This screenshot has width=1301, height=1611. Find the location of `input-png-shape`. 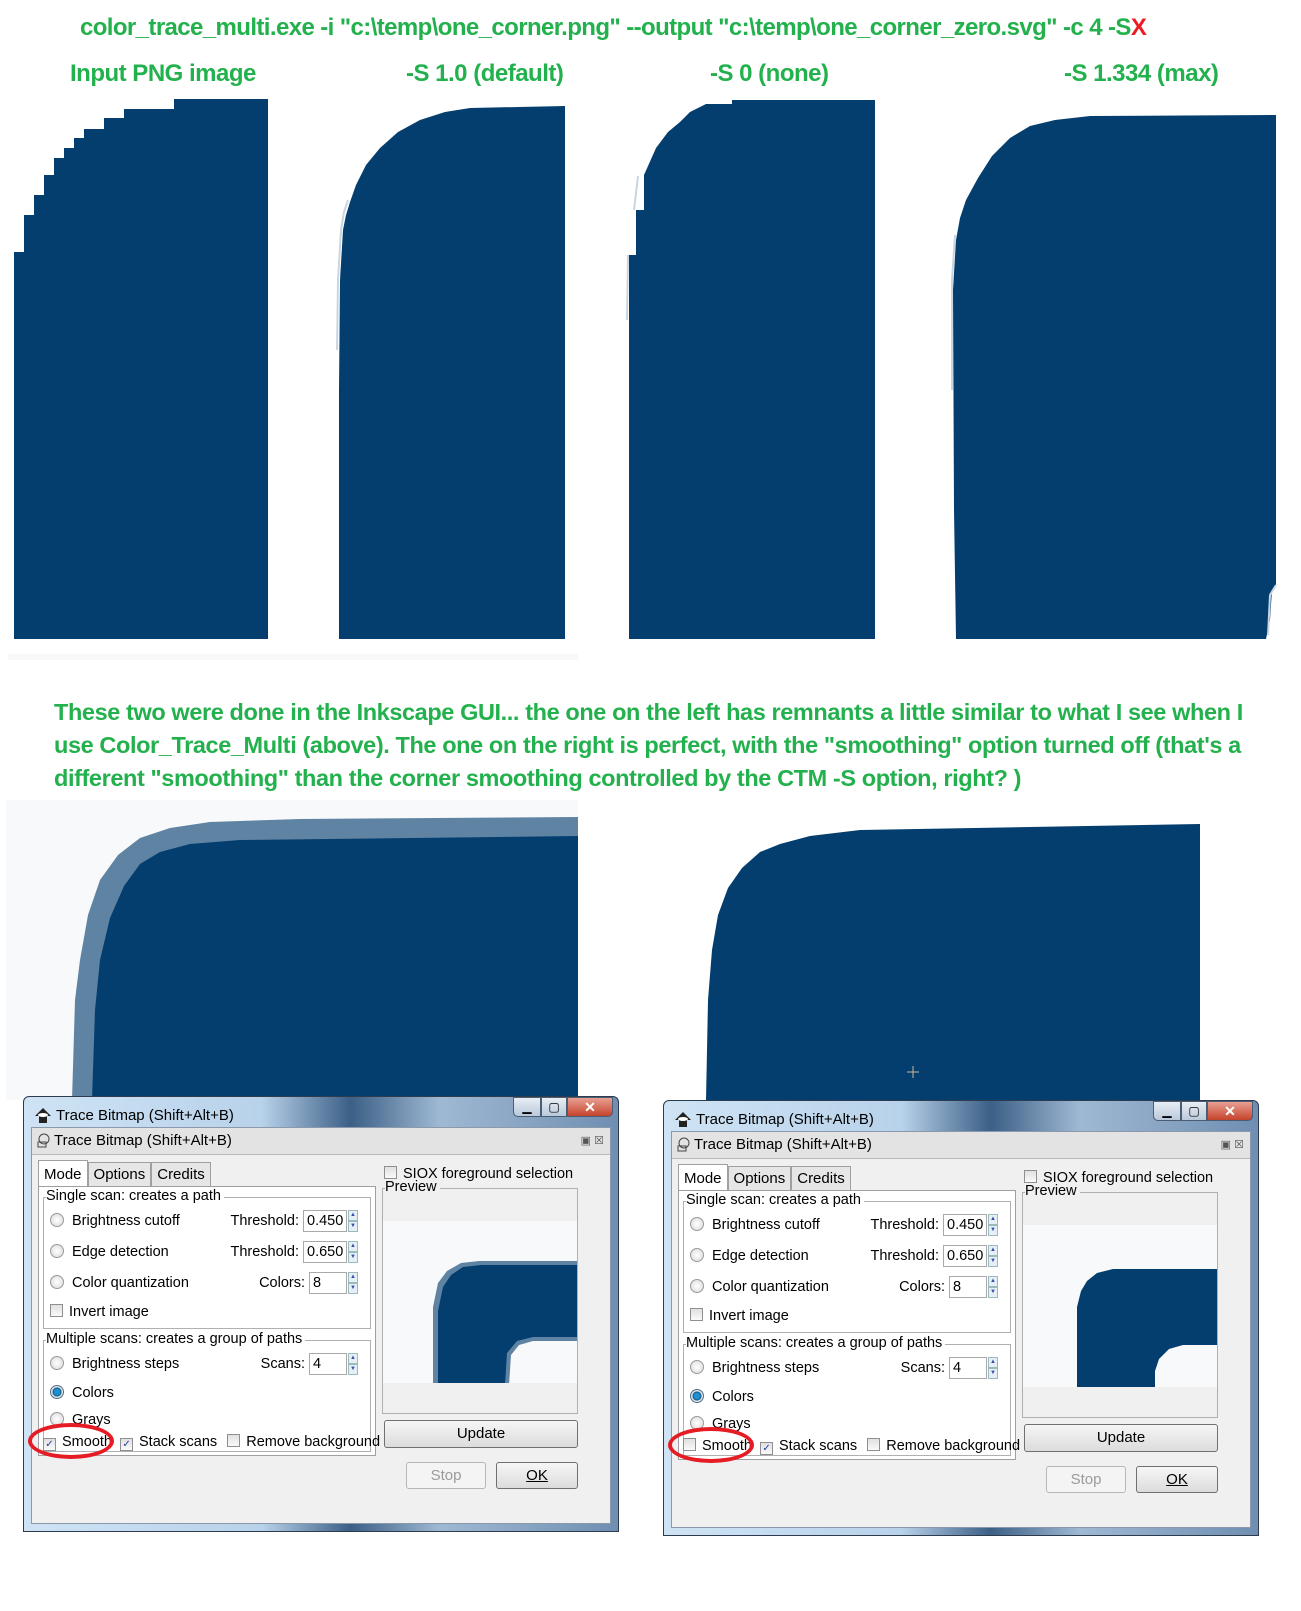

input-png-shape is located at coordinates (141, 369).